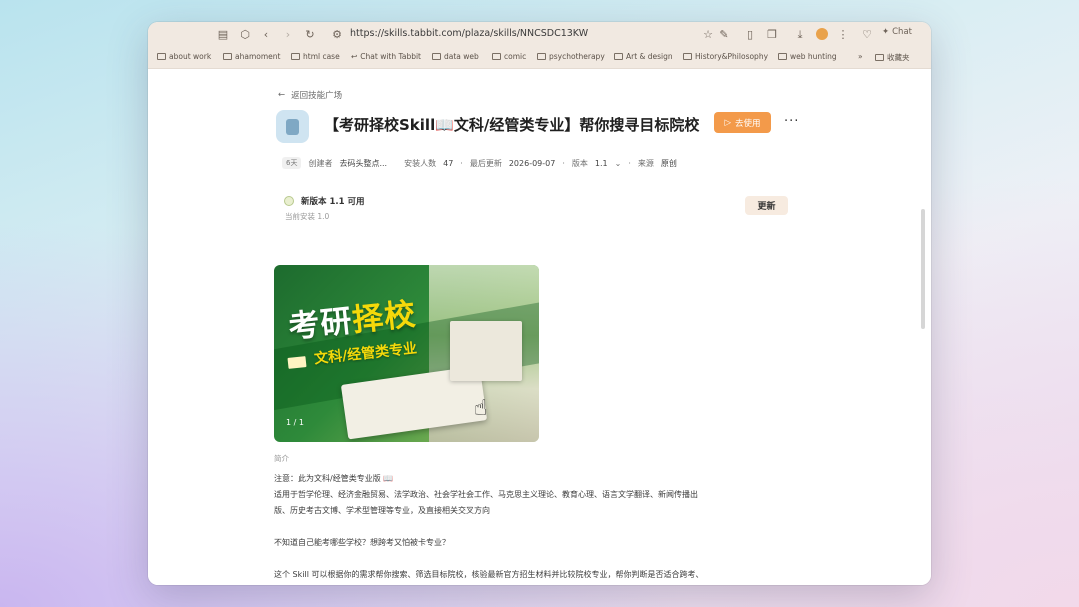 Image resolution: width=1079 pixels, height=607 pixels. Describe the element at coordinates (766, 205) in the screenshot. I see `update-button: 更新` at that location.